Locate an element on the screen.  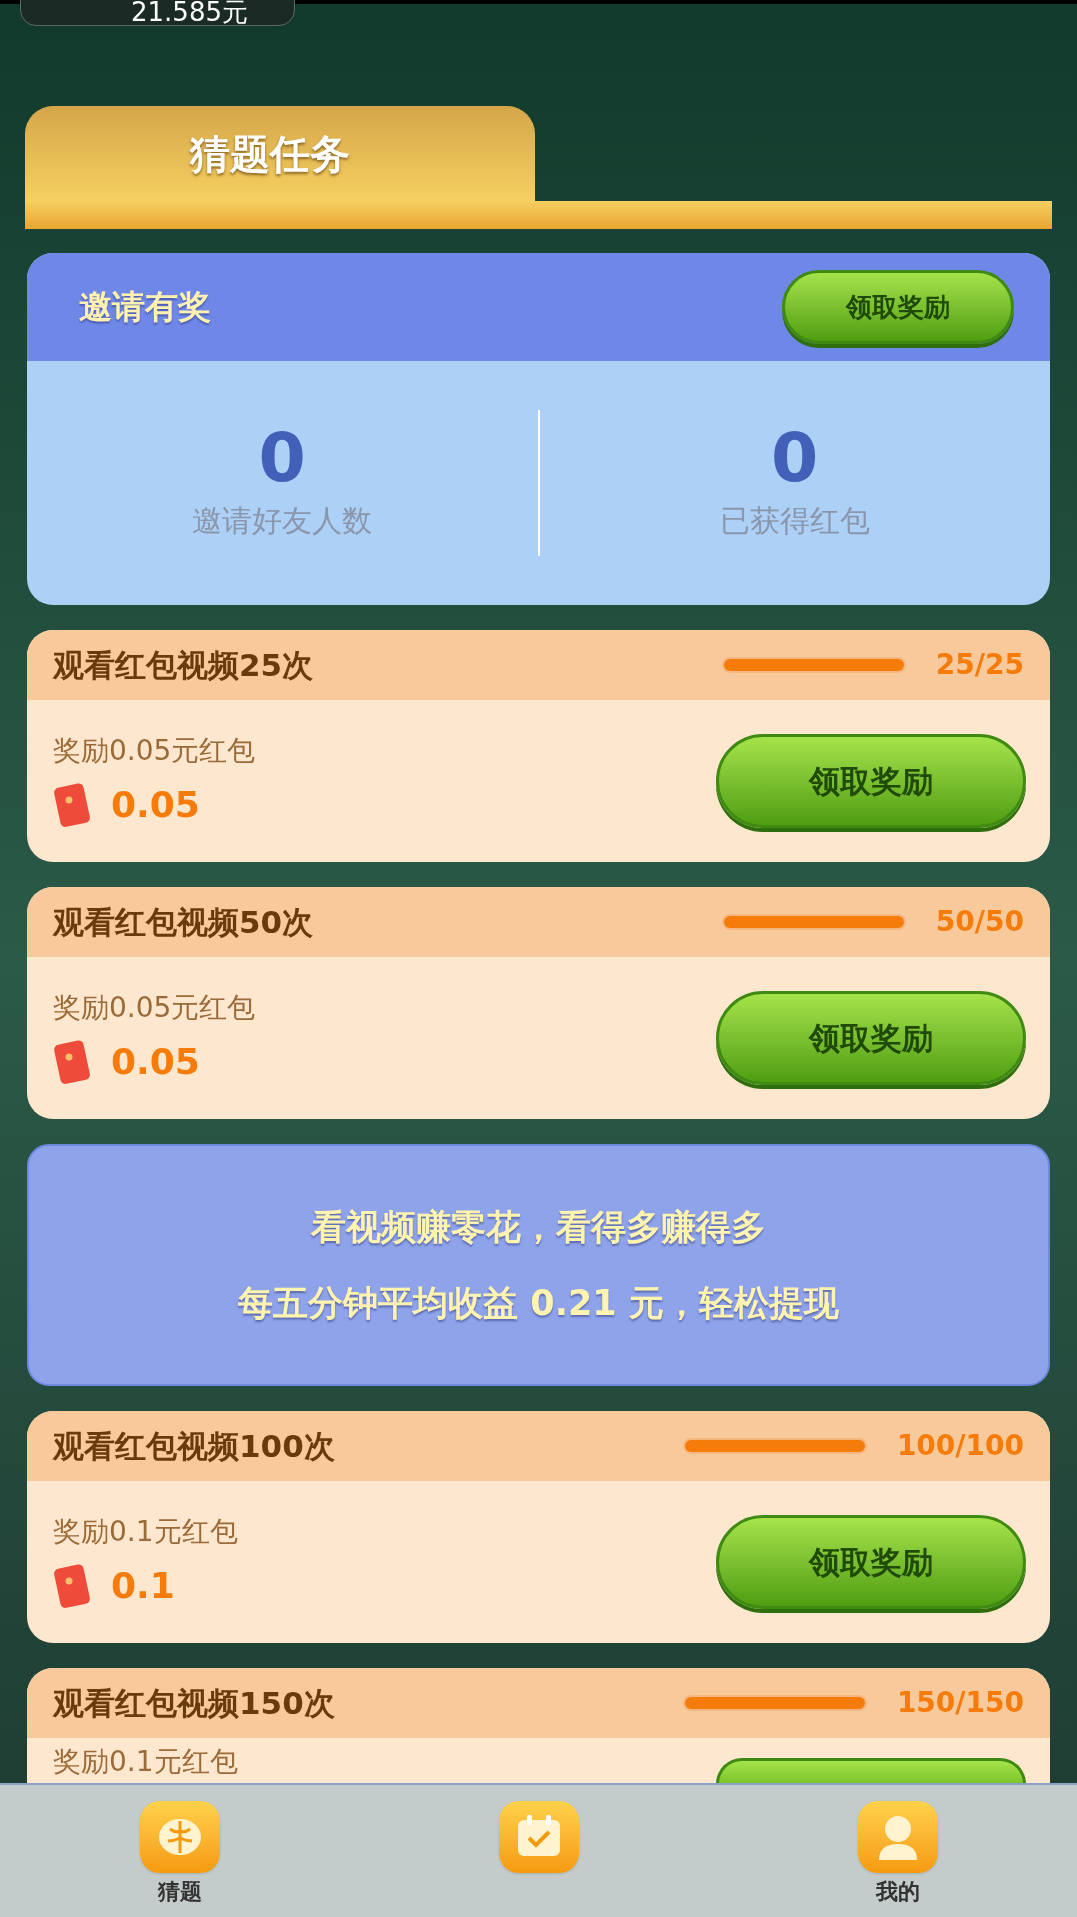
progress-count: 50/50 is located at coordinates (979, 922).